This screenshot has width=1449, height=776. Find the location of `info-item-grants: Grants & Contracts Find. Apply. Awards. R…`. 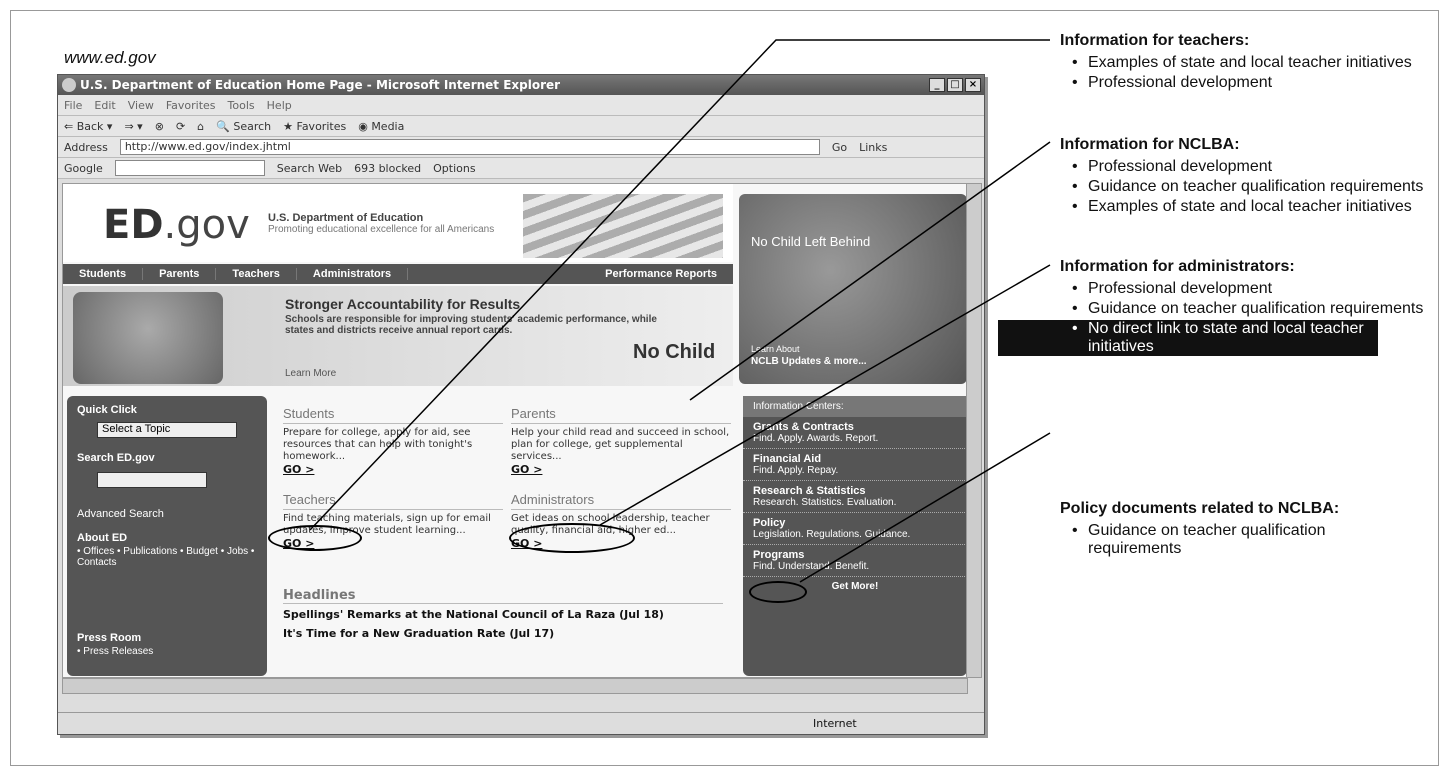

info-item-grants: Grants & Contracts Find. Apply. Awards. R… is located at coordinates (855, 433).